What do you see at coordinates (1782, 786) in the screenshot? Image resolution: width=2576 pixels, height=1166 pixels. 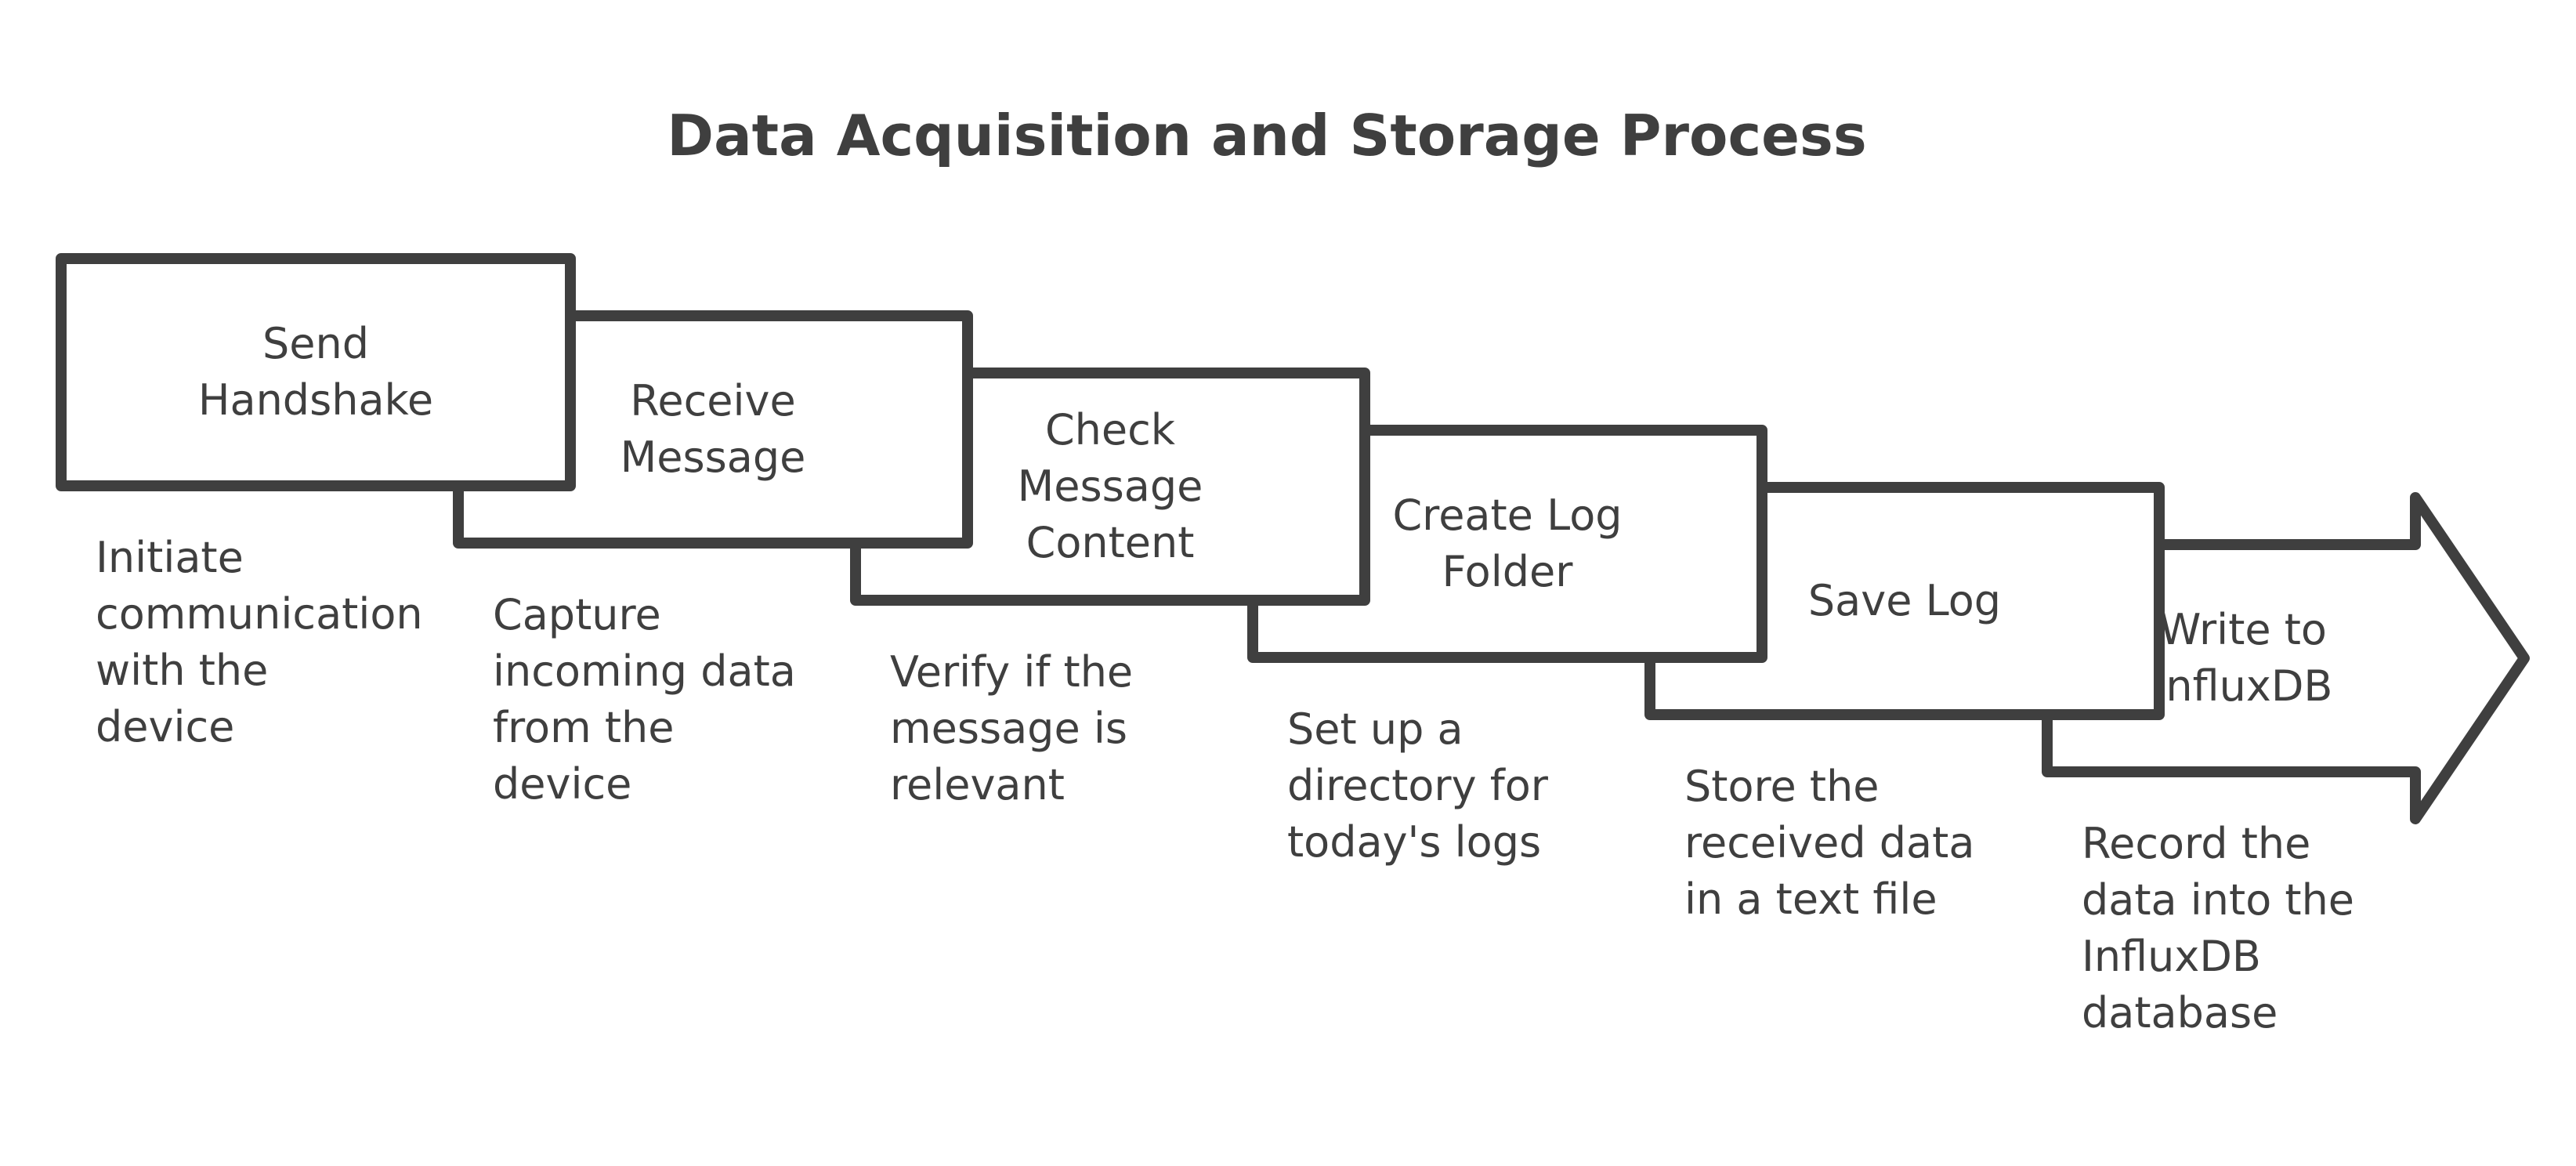 I see `step-description: Store the` at bounding box center [1782, 786].